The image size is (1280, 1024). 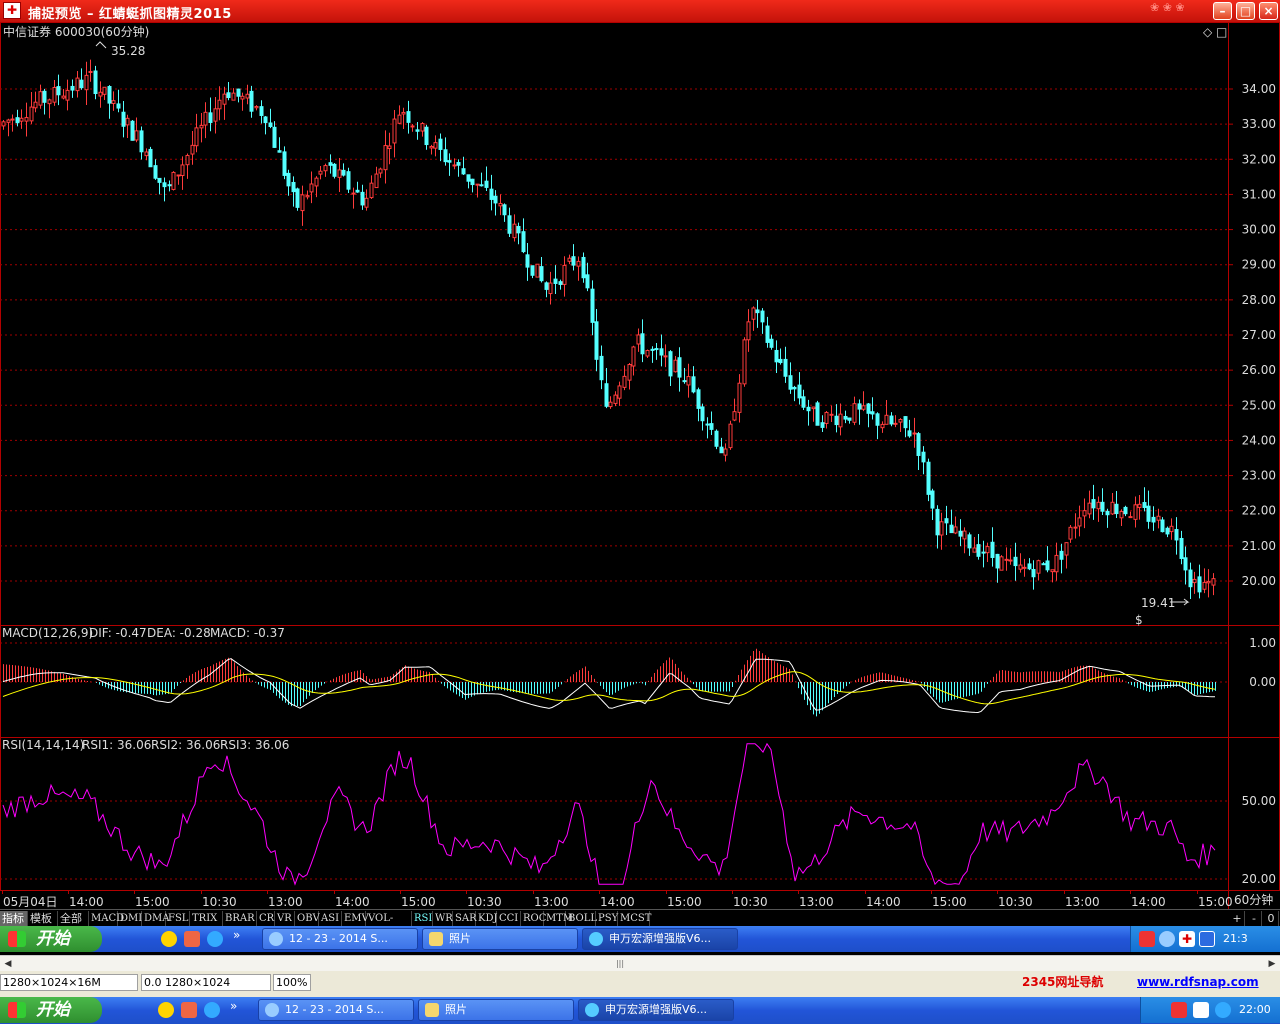 I want to click on tab-psy: PSY, so click(x=607, y=918).